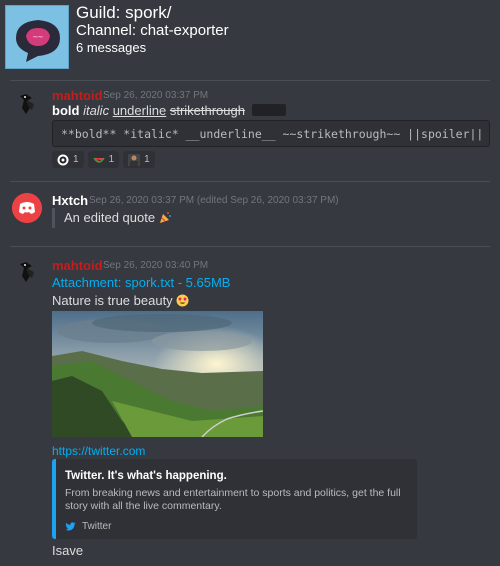 This screenshot has height=566, width=500. I want to click on timestamp: Sep 26, 2020 03:37 PM, so click(156, 95).